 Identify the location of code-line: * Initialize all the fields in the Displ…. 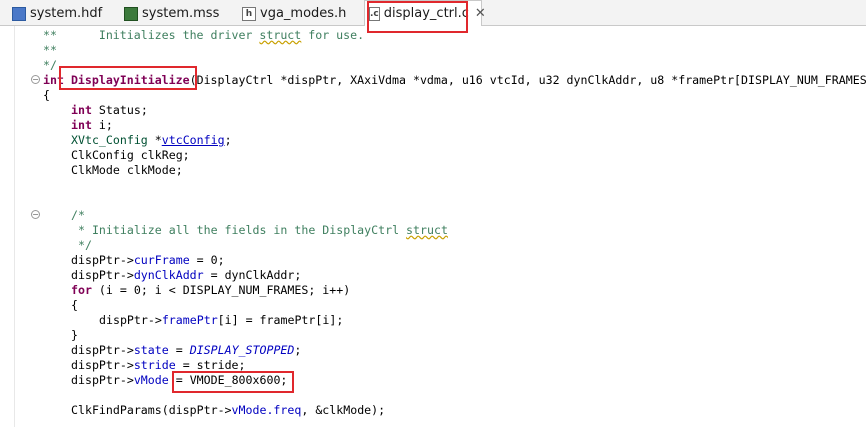
(259, 230).